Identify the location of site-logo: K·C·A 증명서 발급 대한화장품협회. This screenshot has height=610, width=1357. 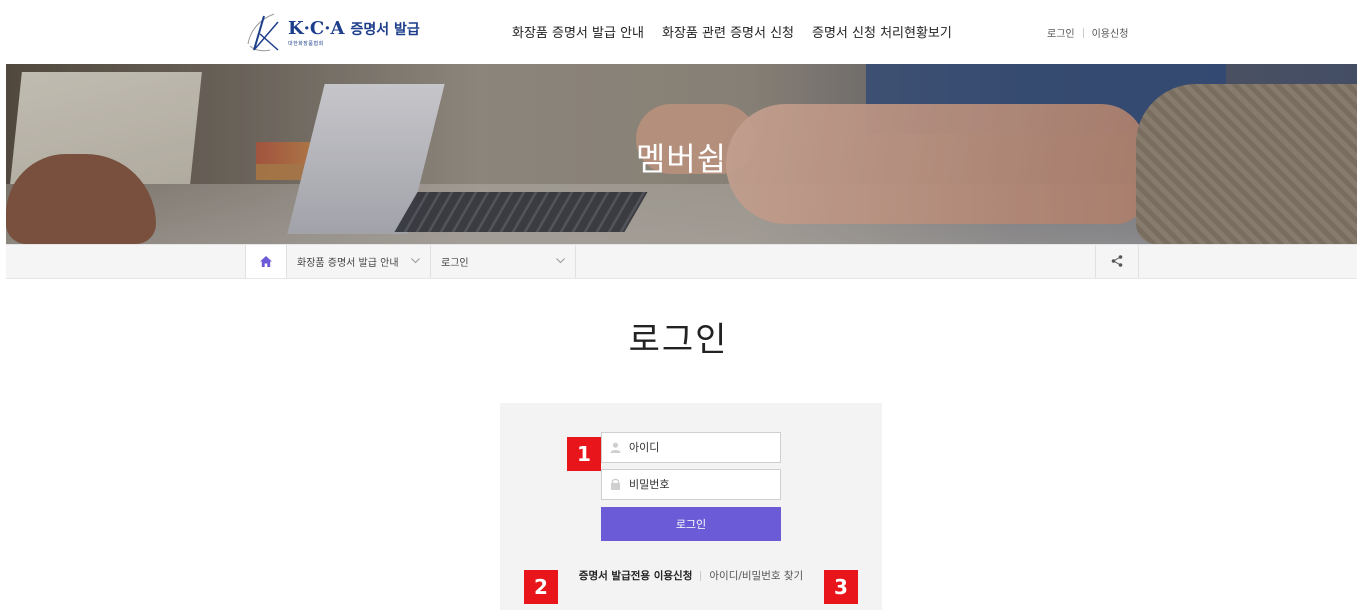
(332, 32).